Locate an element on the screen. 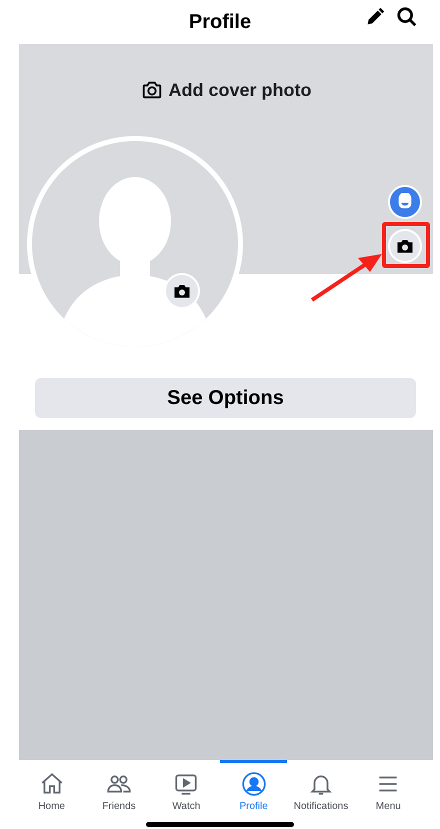 This screenshot has width=440, height=829. see-options-button: See Options is located at coordinates (225, 398).